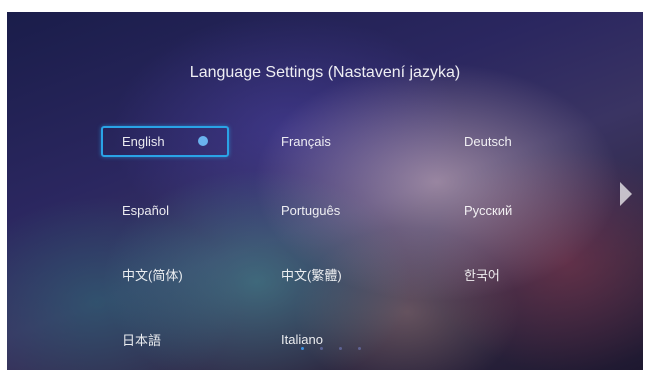  I want to click on language-option-chinese-traditional: 中文(繁體), so click(324, 274).